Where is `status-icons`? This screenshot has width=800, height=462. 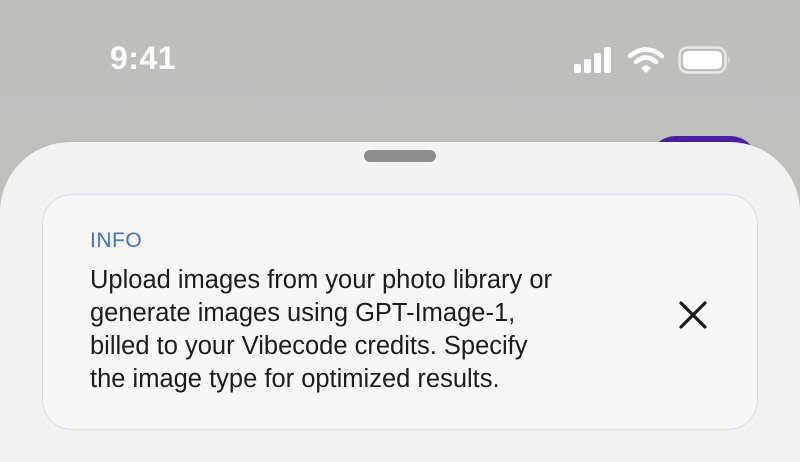
status-icons is located at coordinates (653, 60).